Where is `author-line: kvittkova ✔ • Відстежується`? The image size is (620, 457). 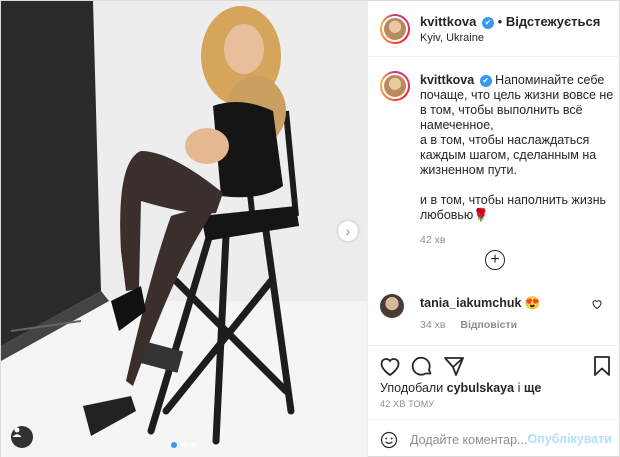 author-line: kvittkova ✔ • Відстежується is located at coordinates (510, 21).